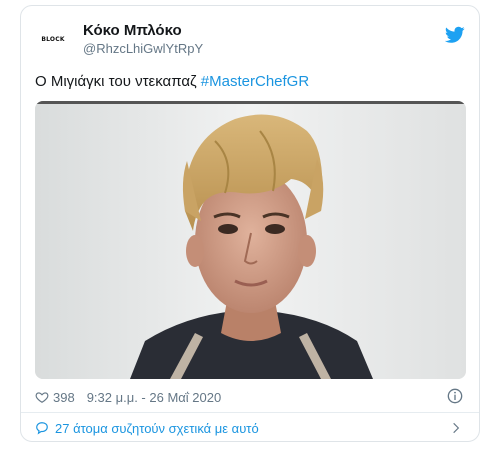 The image size is (503, 450). I want to click on photo-top-border, so click(250, 102).